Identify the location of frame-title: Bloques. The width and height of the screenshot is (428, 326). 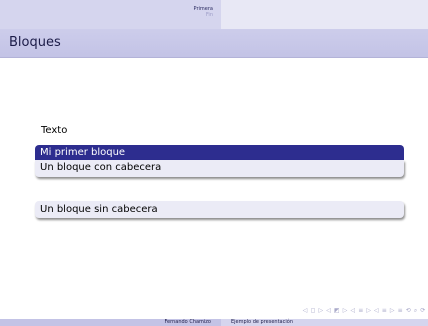
(35, 42).